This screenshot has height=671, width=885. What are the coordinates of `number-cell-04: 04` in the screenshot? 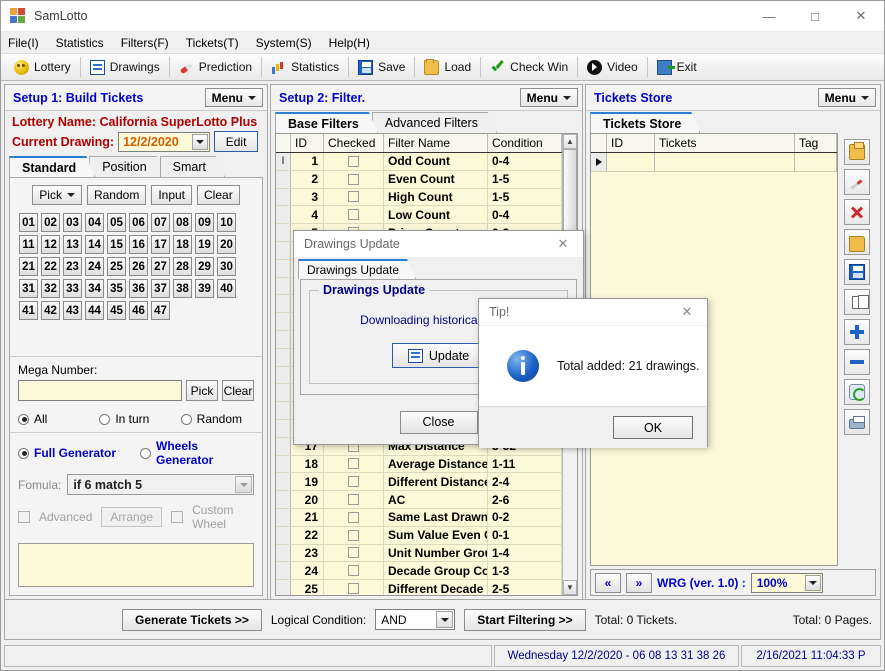 It's located at (94, 222).